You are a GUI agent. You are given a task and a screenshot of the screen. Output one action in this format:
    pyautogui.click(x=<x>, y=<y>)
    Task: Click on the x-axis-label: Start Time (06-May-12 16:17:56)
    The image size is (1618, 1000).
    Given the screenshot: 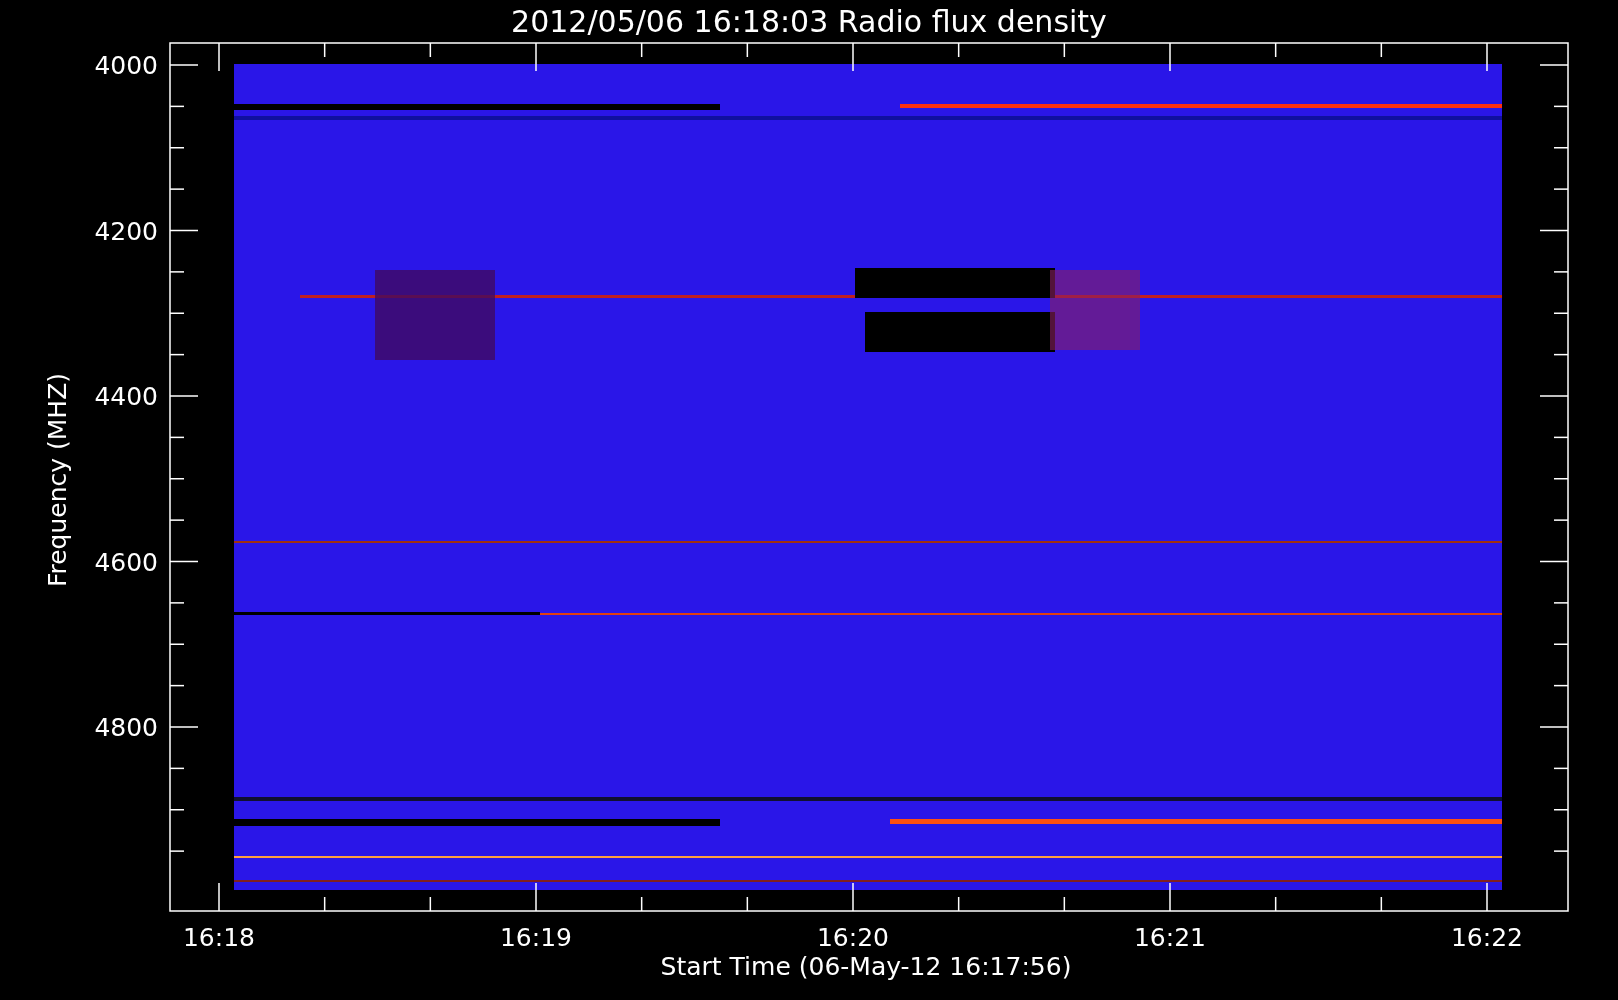 What is the action you would take?
    pyautogui.click(x=866, y=966)
    